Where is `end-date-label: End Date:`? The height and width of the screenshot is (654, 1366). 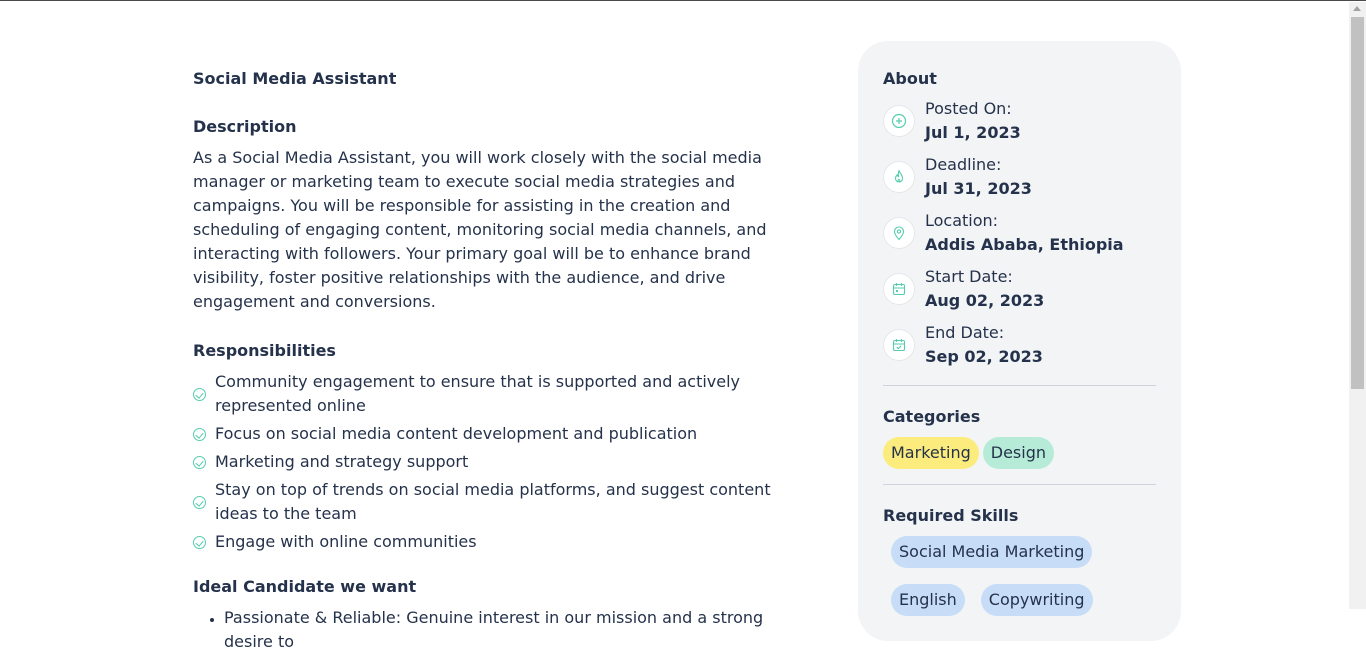 end-date-label: End Date: is located at coordinates (965, 332).